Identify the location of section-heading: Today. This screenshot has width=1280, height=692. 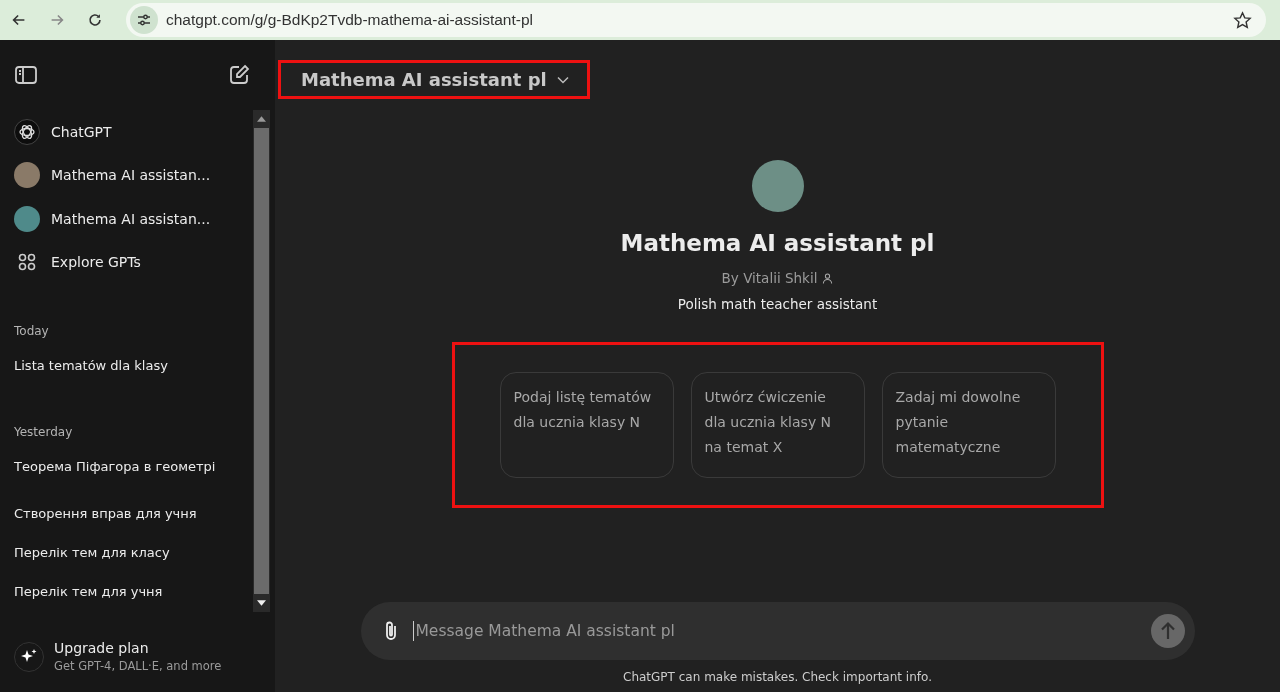
(32, 331).